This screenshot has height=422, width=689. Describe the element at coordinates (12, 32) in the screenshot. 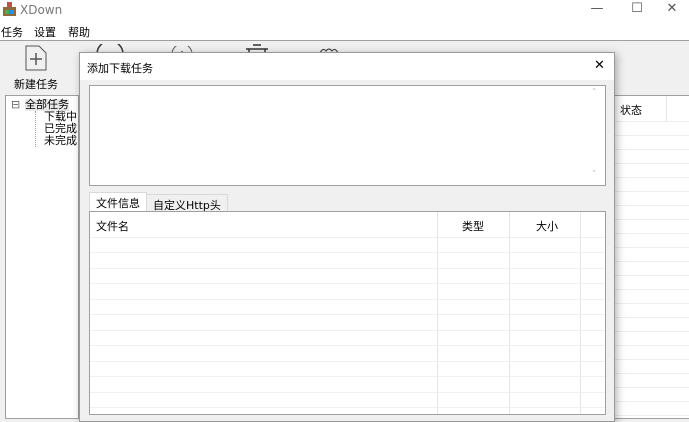

I see `menu-task: 任务` at that location.